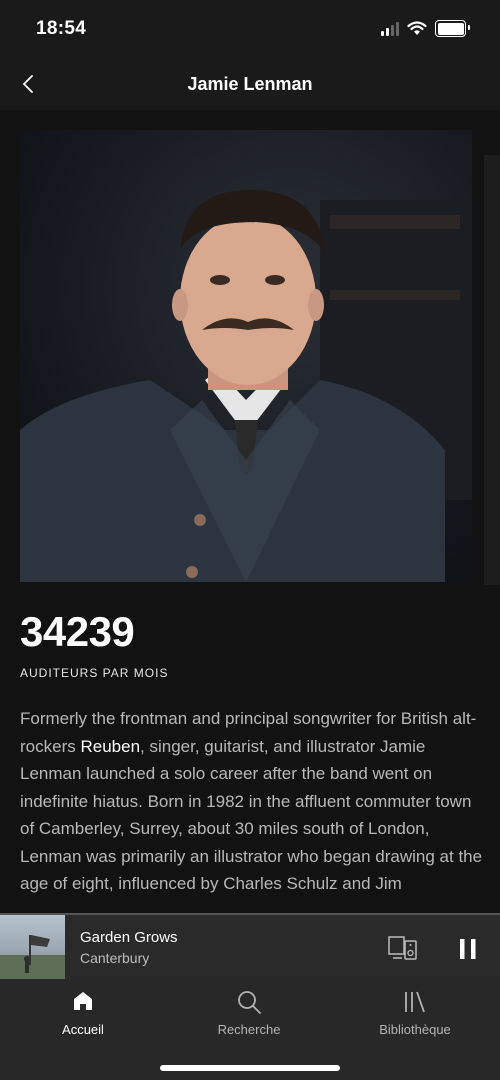 Image resolution: width=500 pixels, height=1080 pixels. What do you see at coordinates (250, 947) in the screenshot?
I see `mini-player: Garden Grows Canterbury` at bounding box center [250, 947].